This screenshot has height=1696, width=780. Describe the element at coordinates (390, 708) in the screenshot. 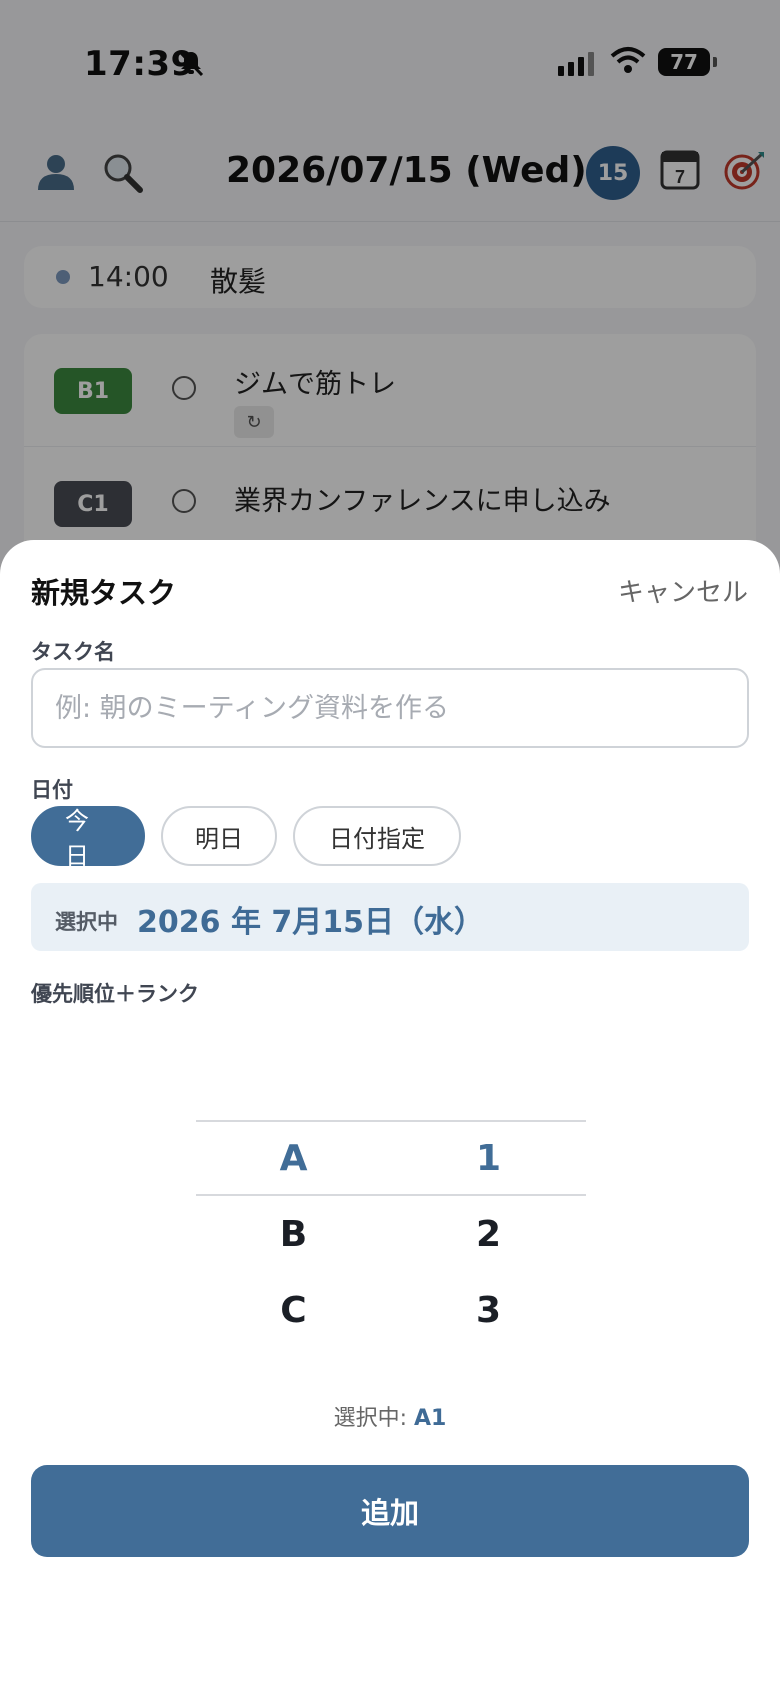

I see `task-name-input` at that location.